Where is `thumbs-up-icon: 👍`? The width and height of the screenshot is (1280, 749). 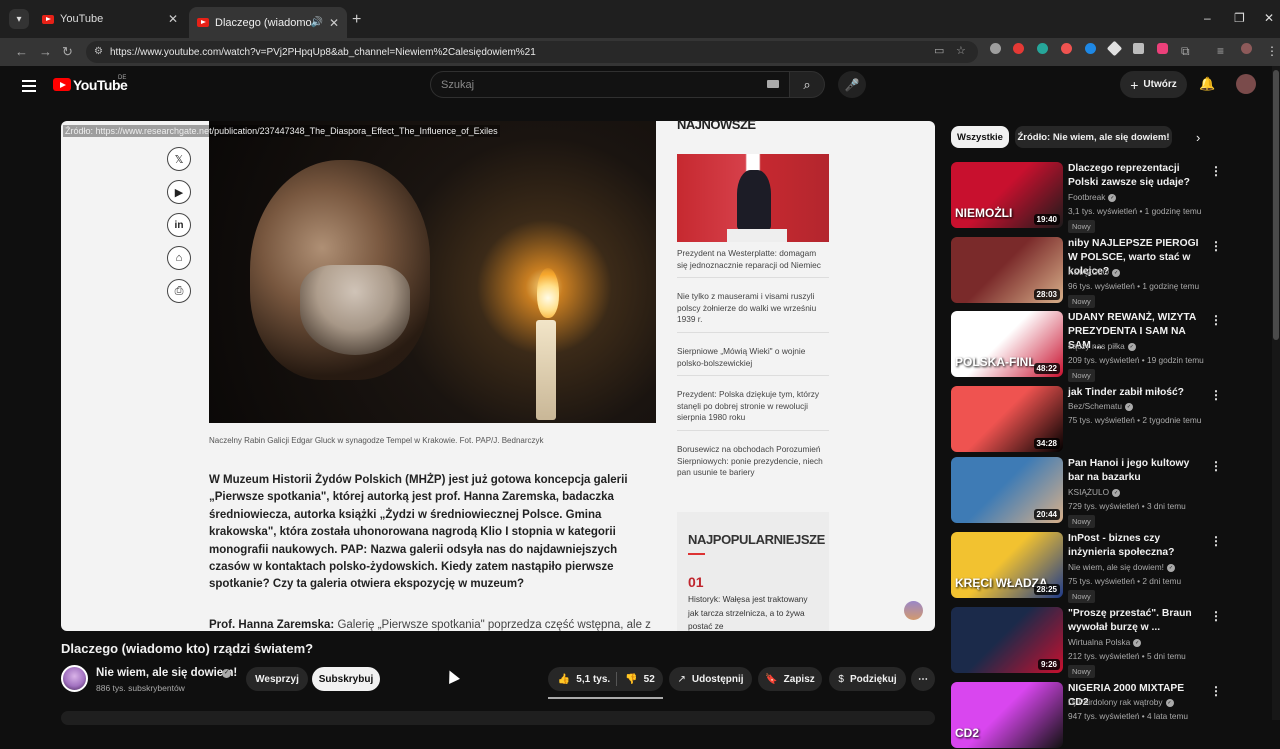
thumbs-up-icon: 👍 is located at coordinates (564, 679).